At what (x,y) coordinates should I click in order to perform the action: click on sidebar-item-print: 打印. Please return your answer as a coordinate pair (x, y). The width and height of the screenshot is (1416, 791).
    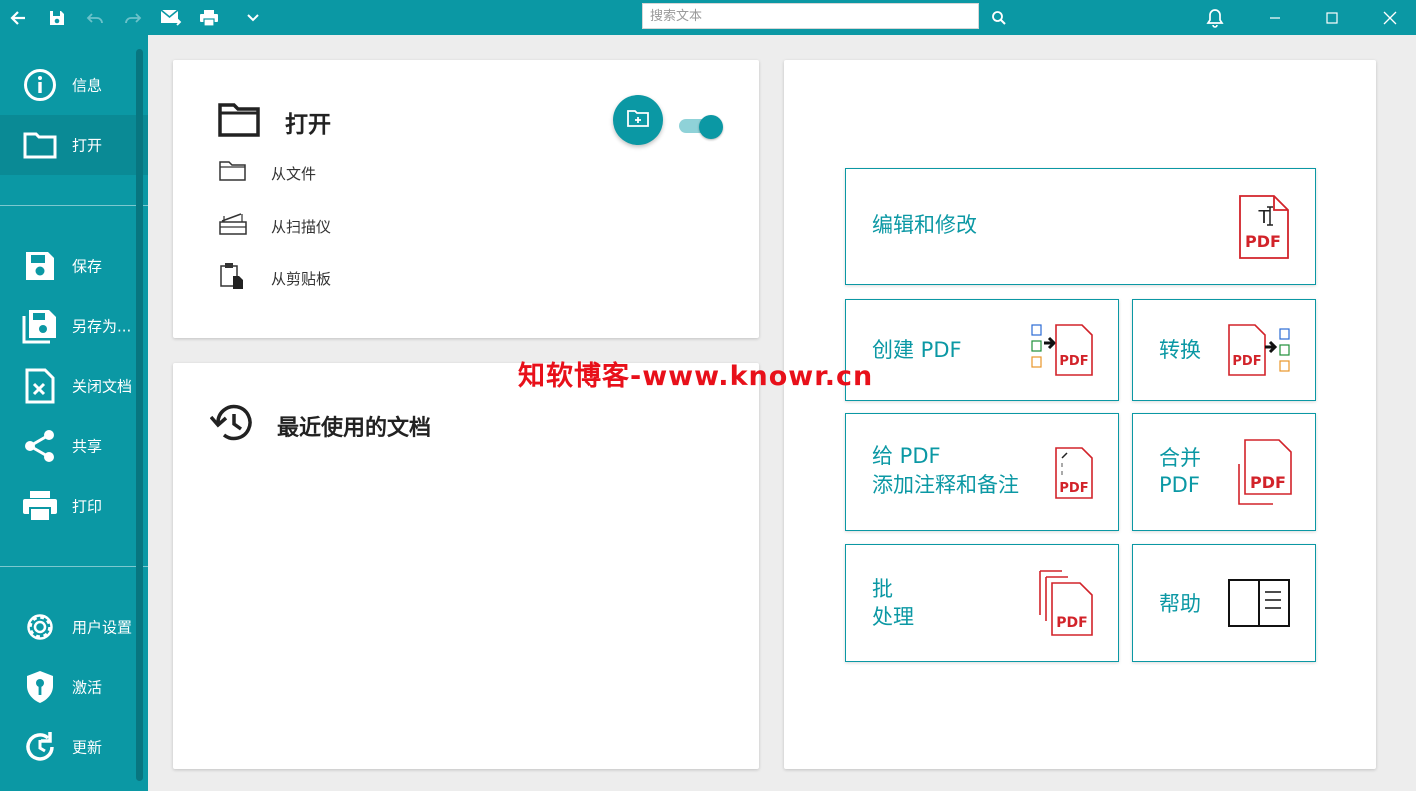
    Looking at the image, I should click on (74, 506).